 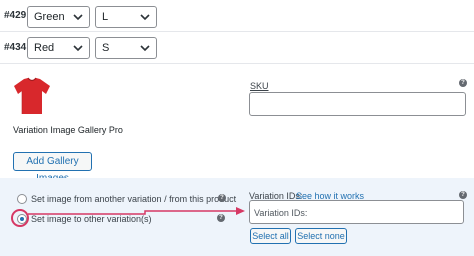 What do you see at coordinates (32, 96) in the screenshot?
I see `tshirt-thumbnail` at bounding box center [32, 96].